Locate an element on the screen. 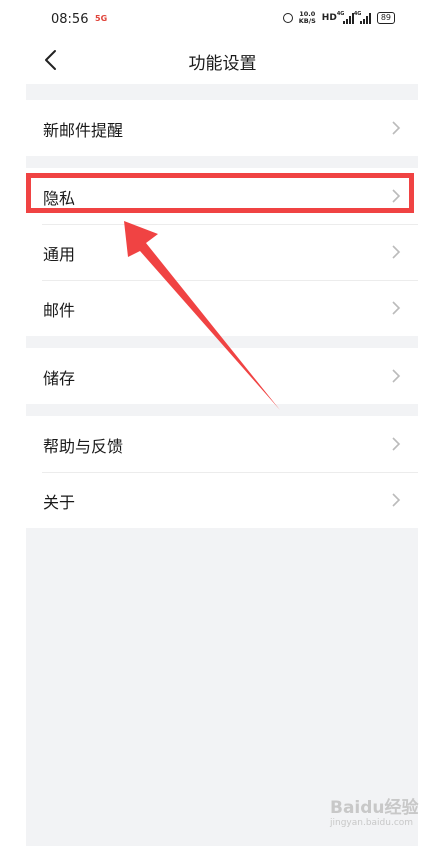 This screenshot has height=846, width=445. page-title: 功能设置 is located at coordinates (222, 64).